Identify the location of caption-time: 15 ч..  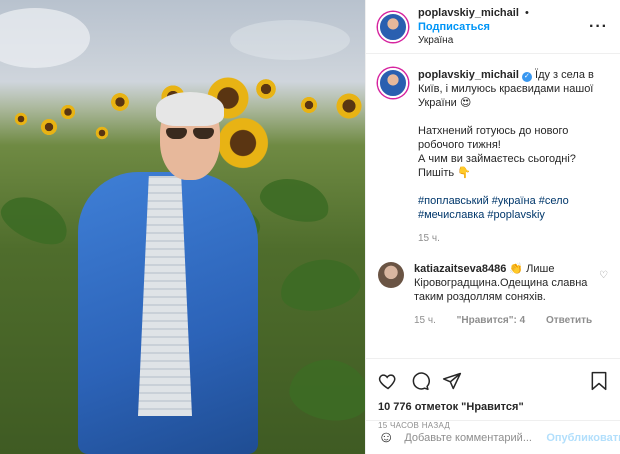
(429, 238).